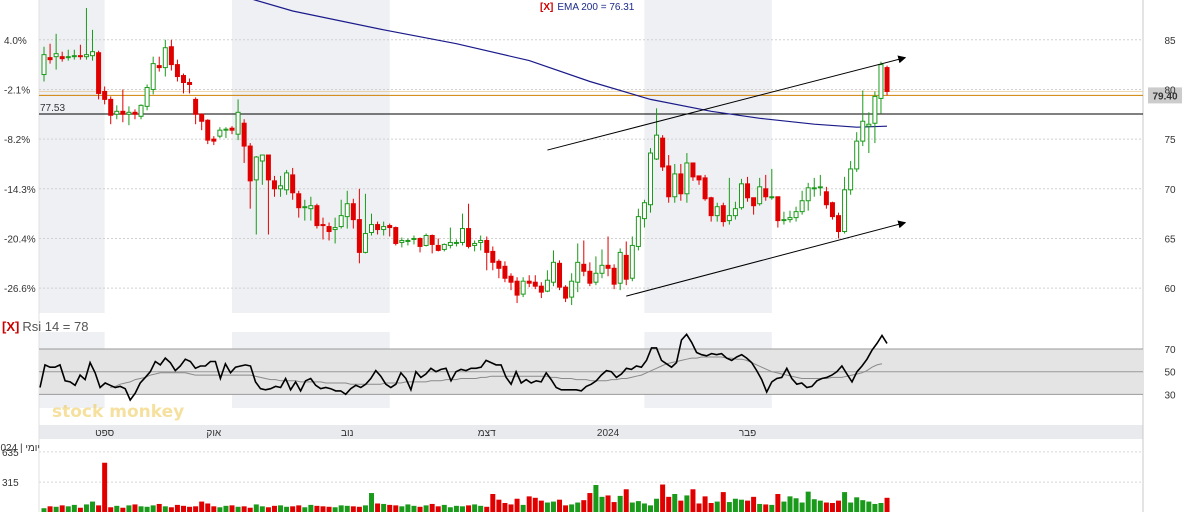 The width and height of the screenshot is (1183, 513). I want to click on rsi-close-marker: [X], so click(10, 326).